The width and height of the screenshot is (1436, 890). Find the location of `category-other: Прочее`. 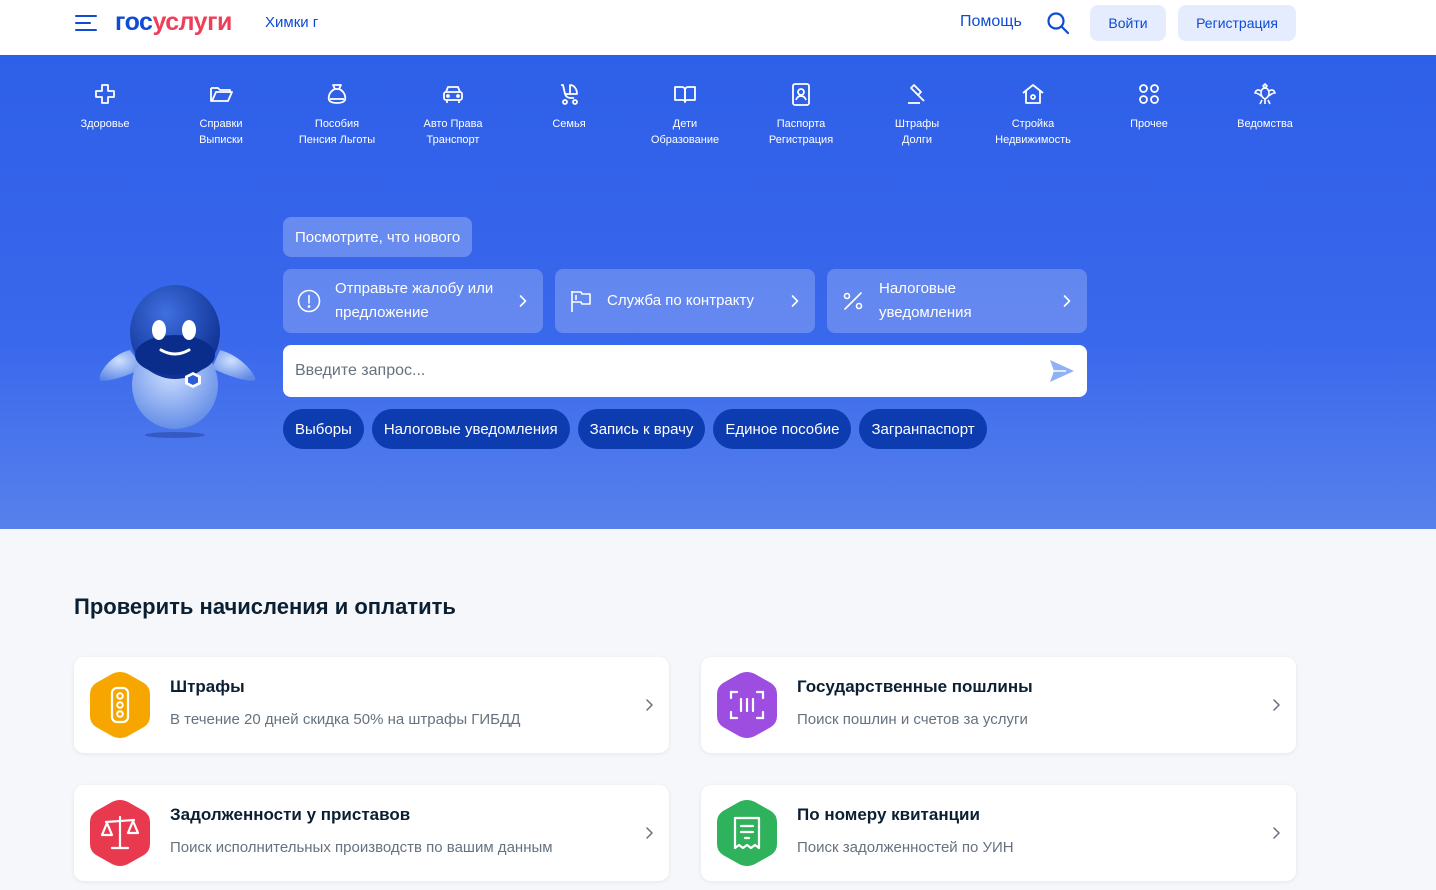

category-other: Прочее is located at coordinates (1149, 114).